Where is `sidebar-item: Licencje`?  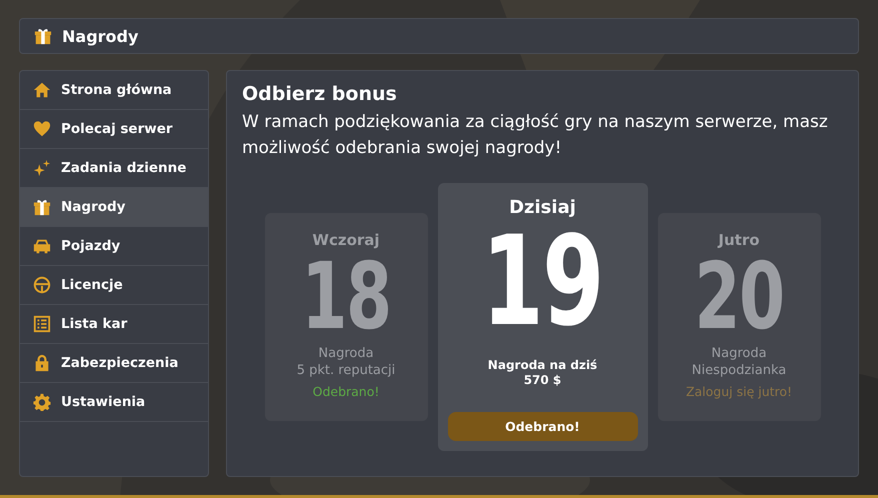
sidebar-item: Licencje is located at coordinates (114, 285).